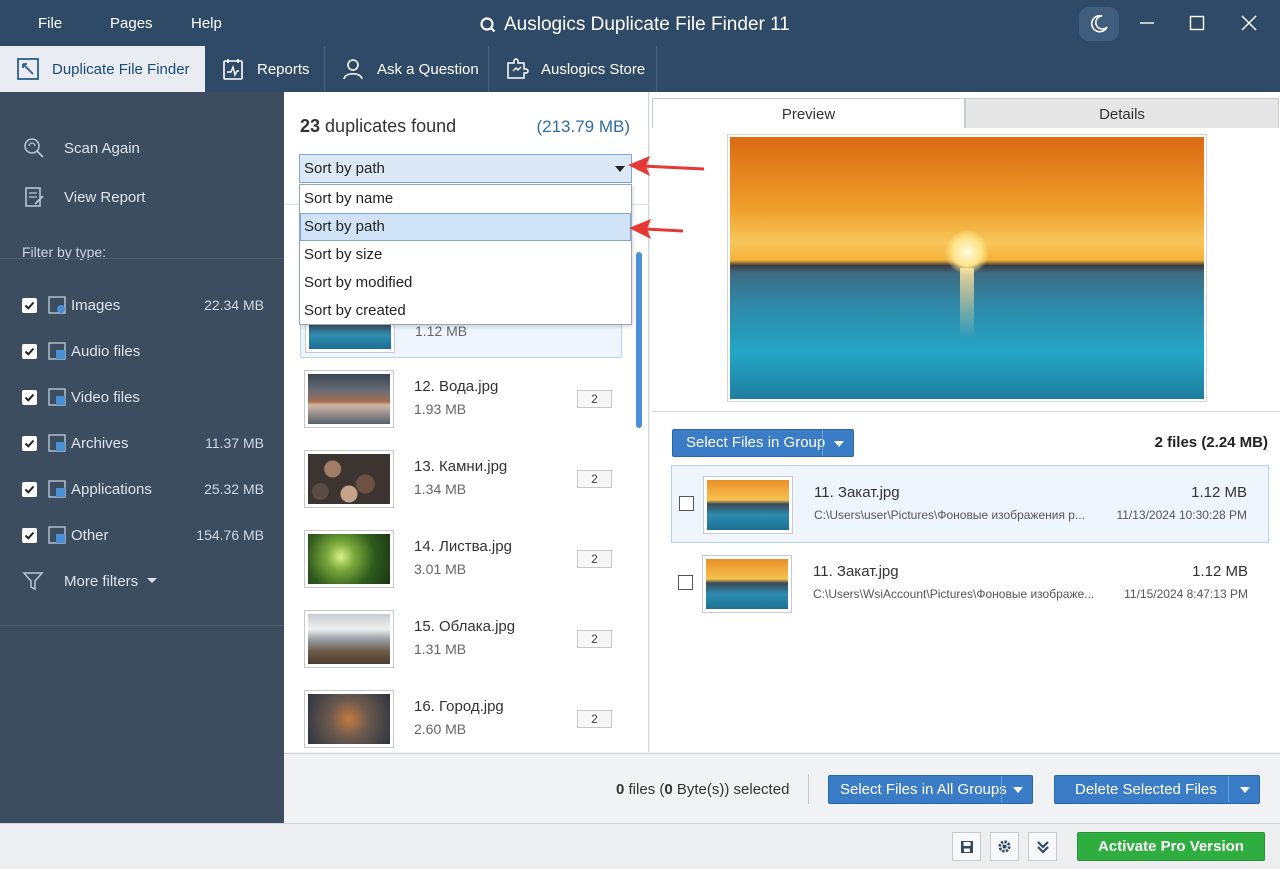 The width and height of the screenshot is (1280, 869). I want to click on filter-archives: Archives 11.37 MB, so click(143, 443).